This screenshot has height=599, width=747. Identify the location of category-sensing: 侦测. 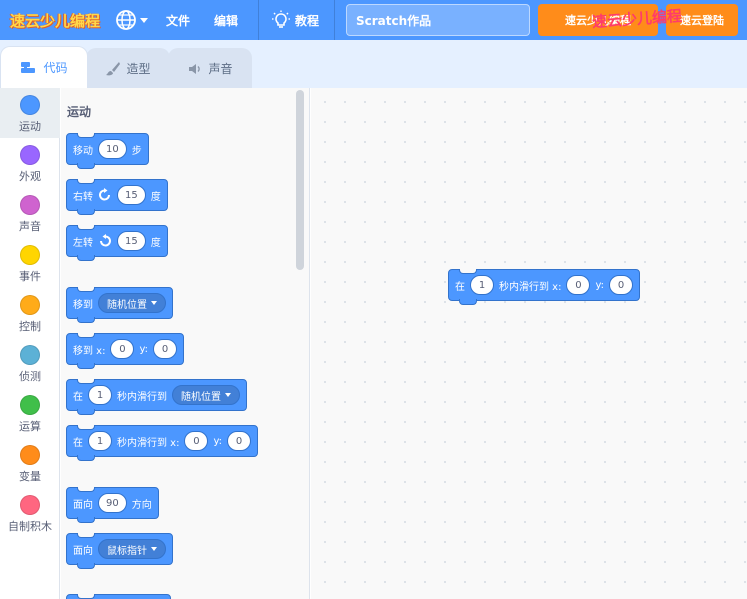
(30, 363).